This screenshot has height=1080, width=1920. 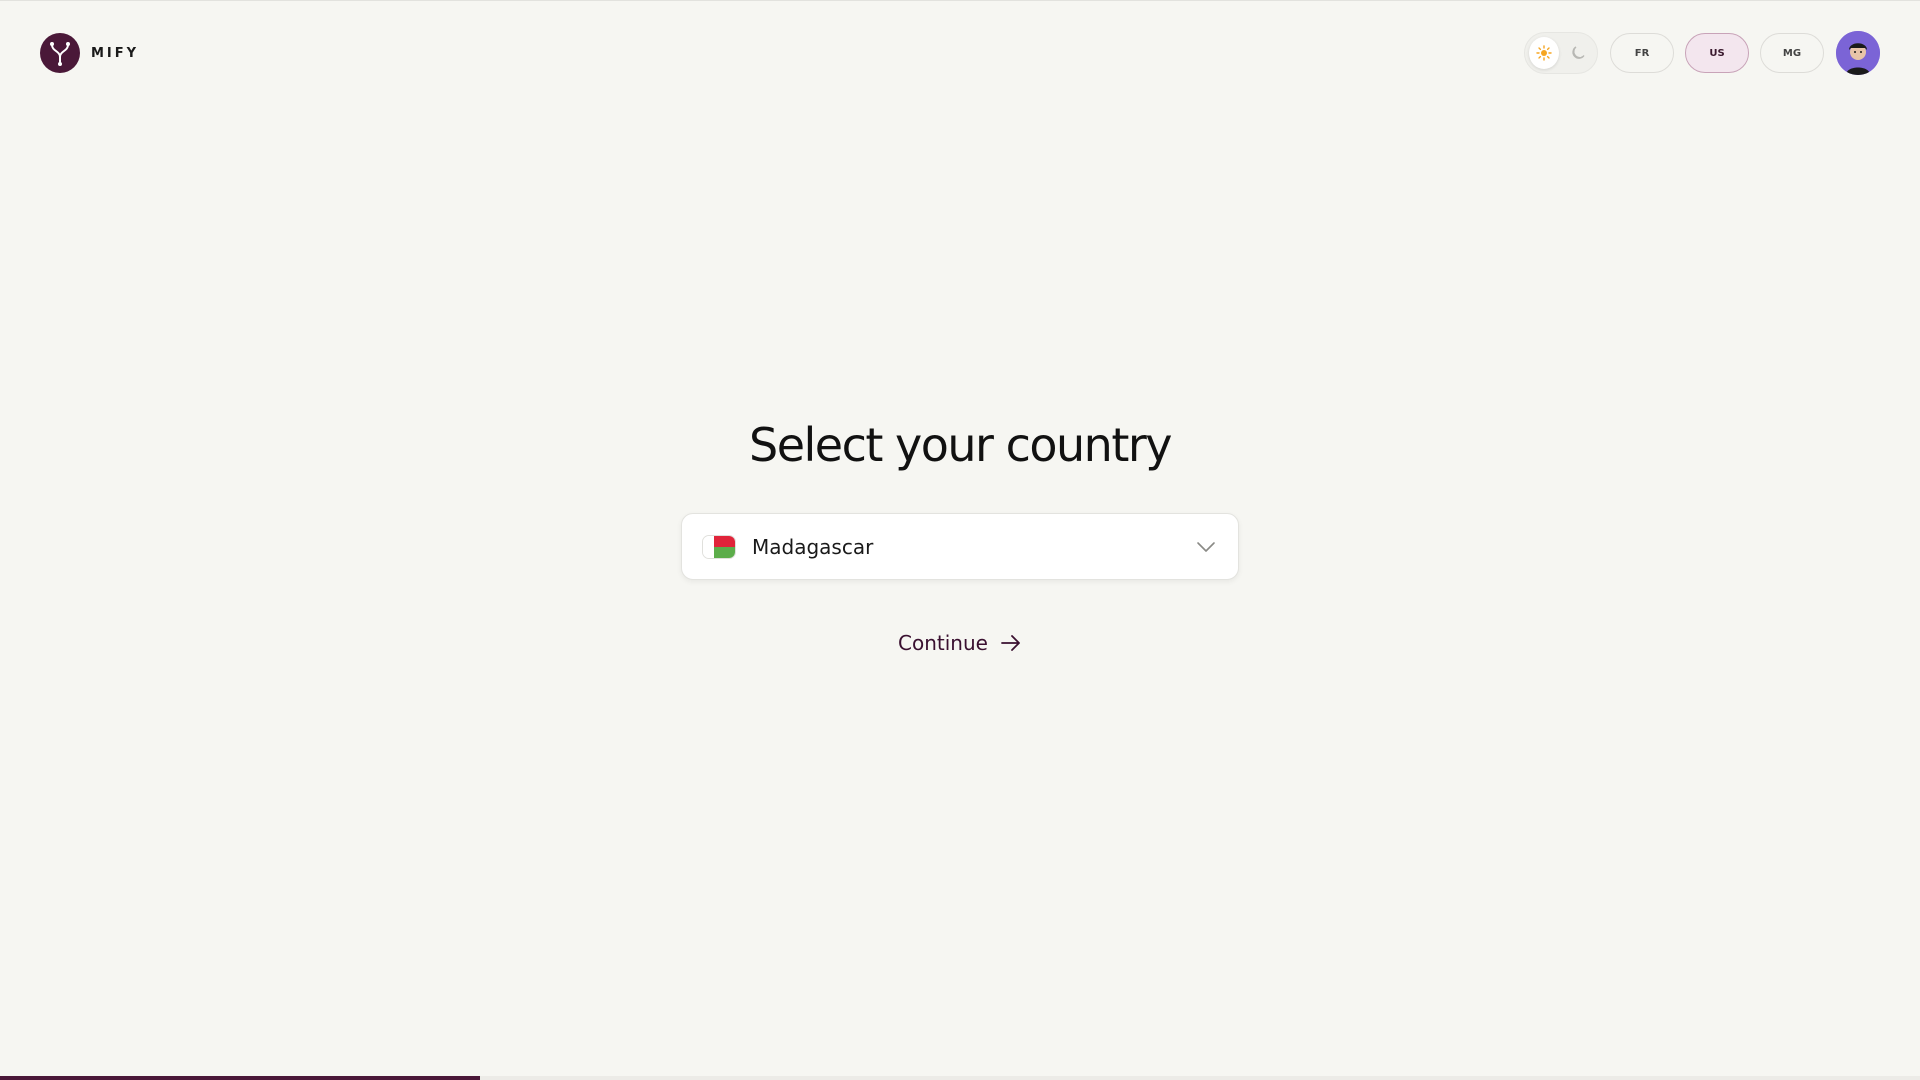 I want to click on continue-row: Continue, so click(x=960, y=643).